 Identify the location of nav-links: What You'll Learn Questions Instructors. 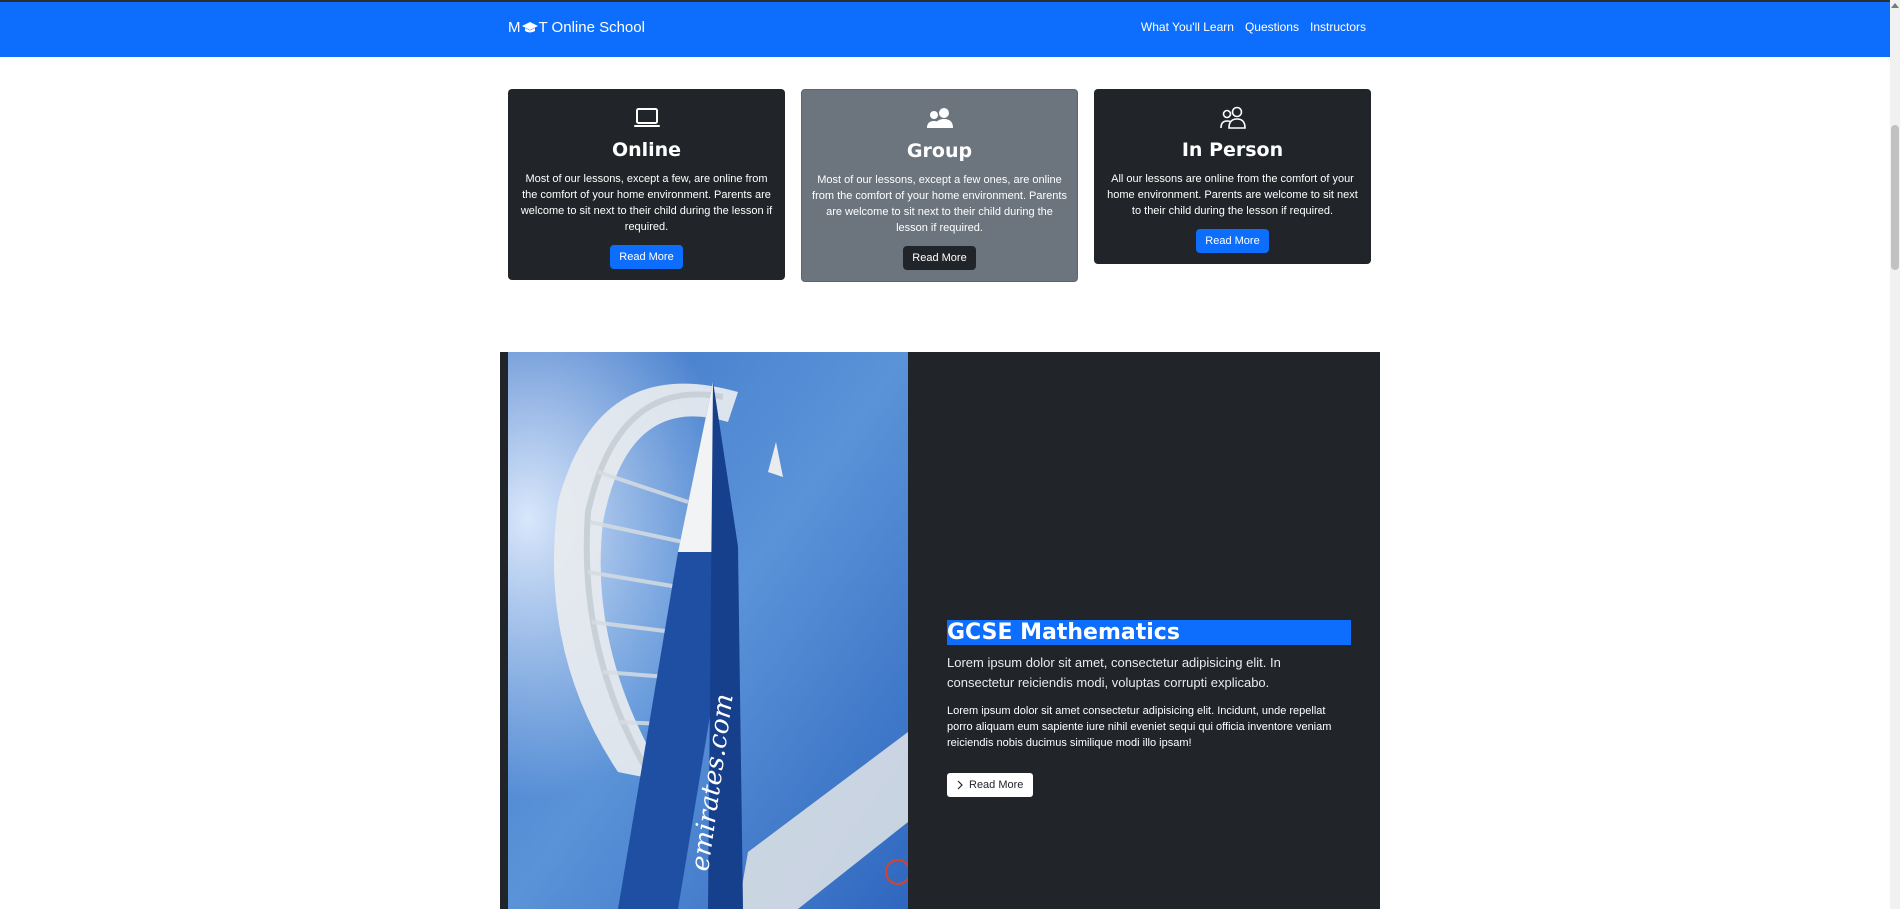
(1253, 27).